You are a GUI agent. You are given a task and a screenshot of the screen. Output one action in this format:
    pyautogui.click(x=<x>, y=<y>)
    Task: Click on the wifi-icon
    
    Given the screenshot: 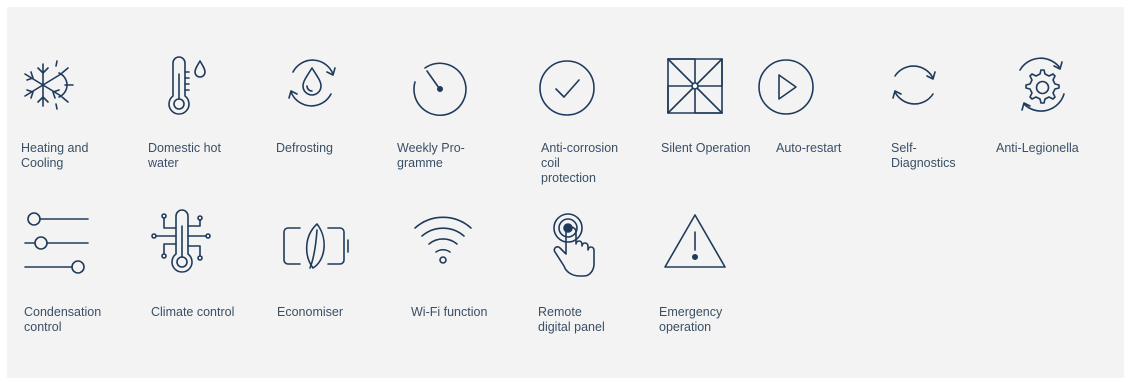 What is the action you would take?
    pyautogui.click(x=443, y=240)
    